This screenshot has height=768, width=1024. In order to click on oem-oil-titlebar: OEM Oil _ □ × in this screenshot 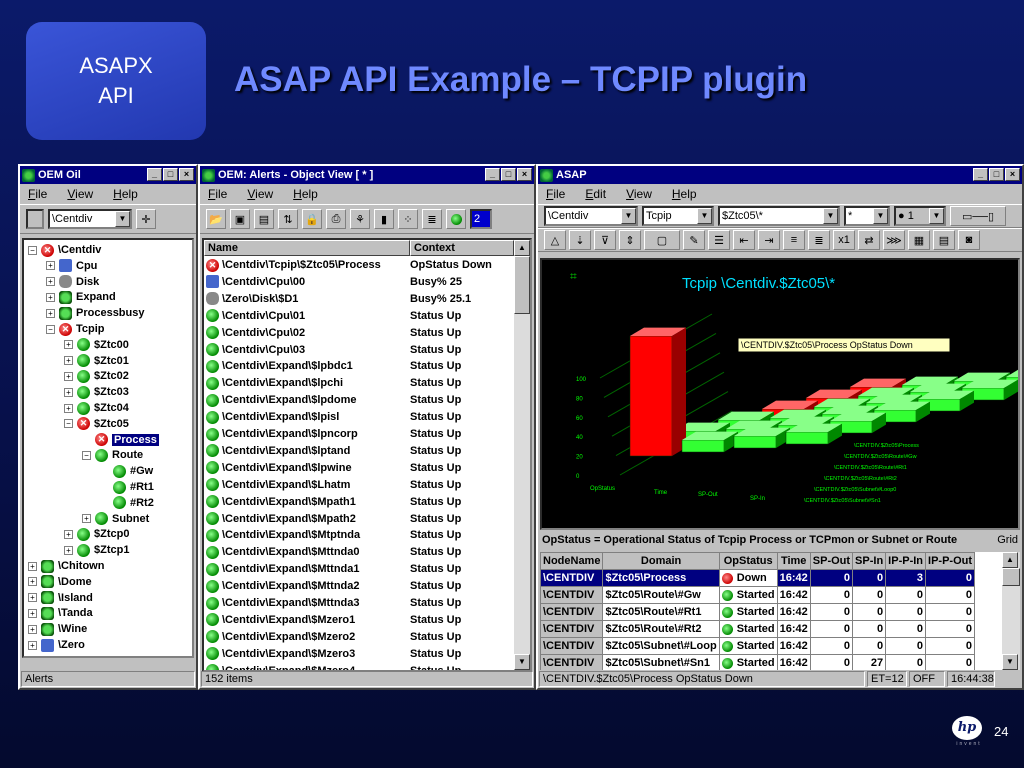, I will do `click(108, 175)`.